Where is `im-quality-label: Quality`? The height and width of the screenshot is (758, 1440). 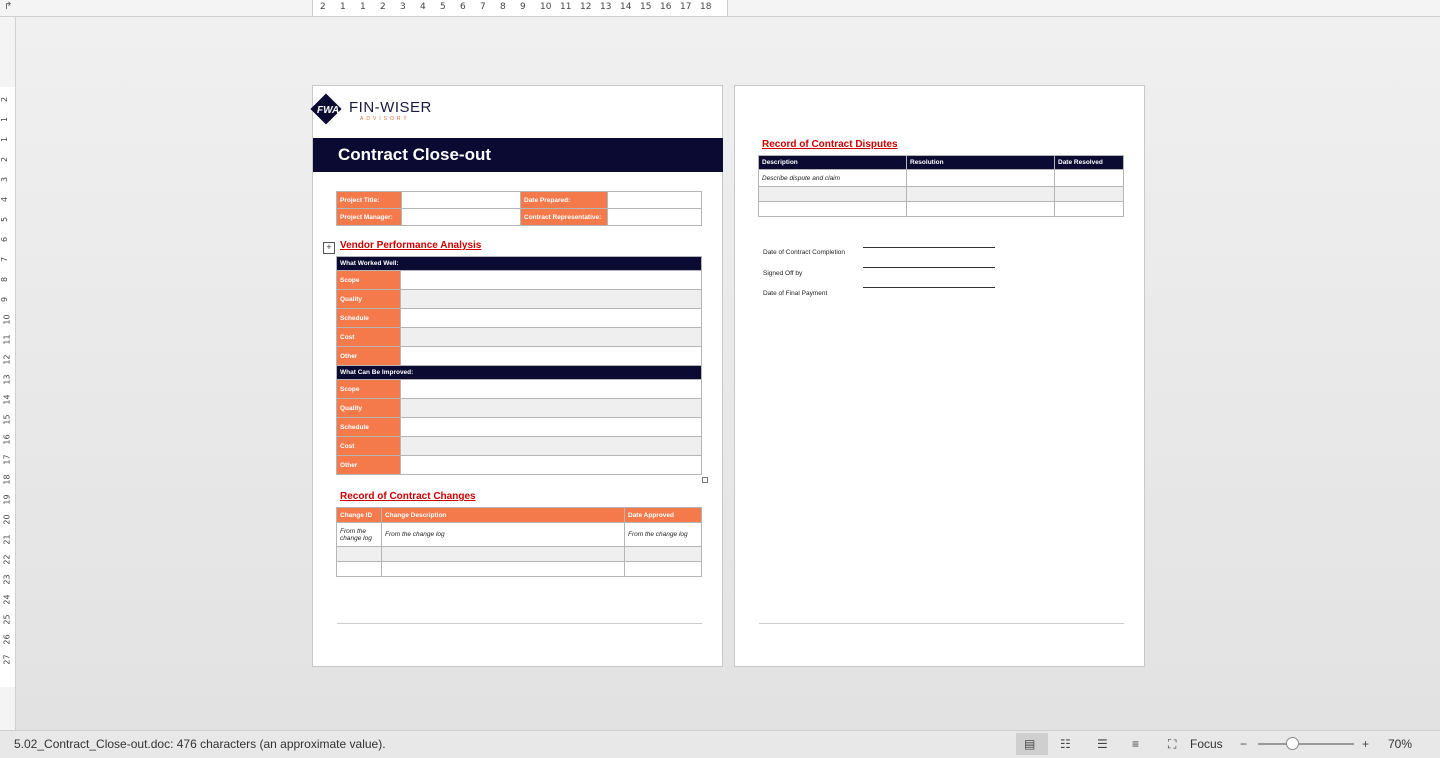
im-quality-label: Quality is located at coordinates (368, 408).